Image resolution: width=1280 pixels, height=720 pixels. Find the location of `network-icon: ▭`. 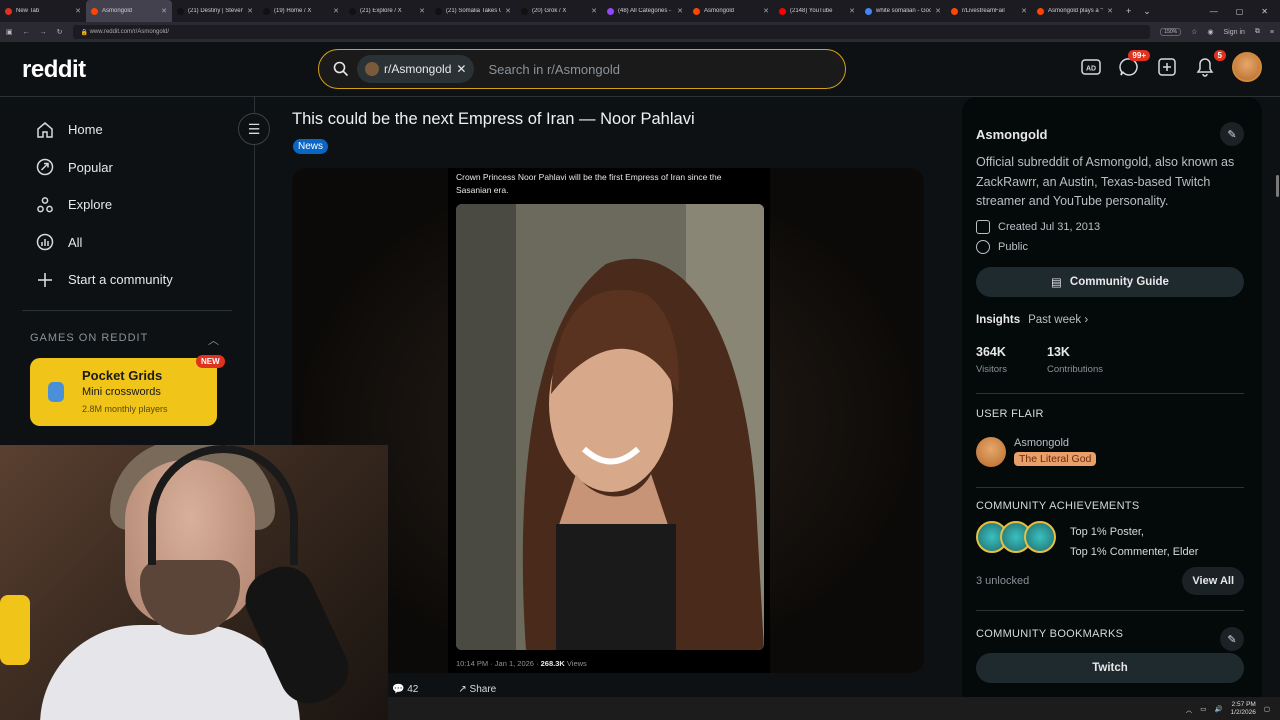

network-icon: ▭ is located at coordinates (1203, 709).